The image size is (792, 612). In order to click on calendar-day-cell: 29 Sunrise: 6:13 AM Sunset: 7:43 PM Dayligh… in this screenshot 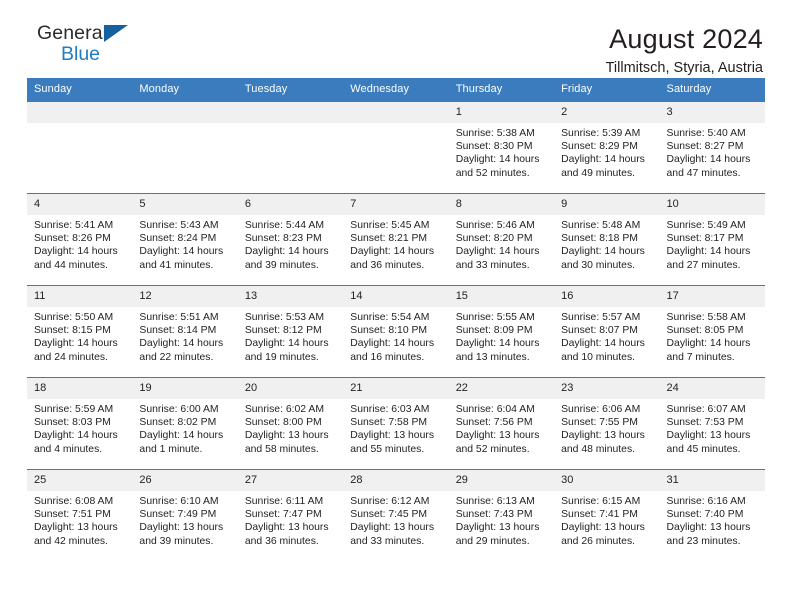, I will do `click(501, 515)`.